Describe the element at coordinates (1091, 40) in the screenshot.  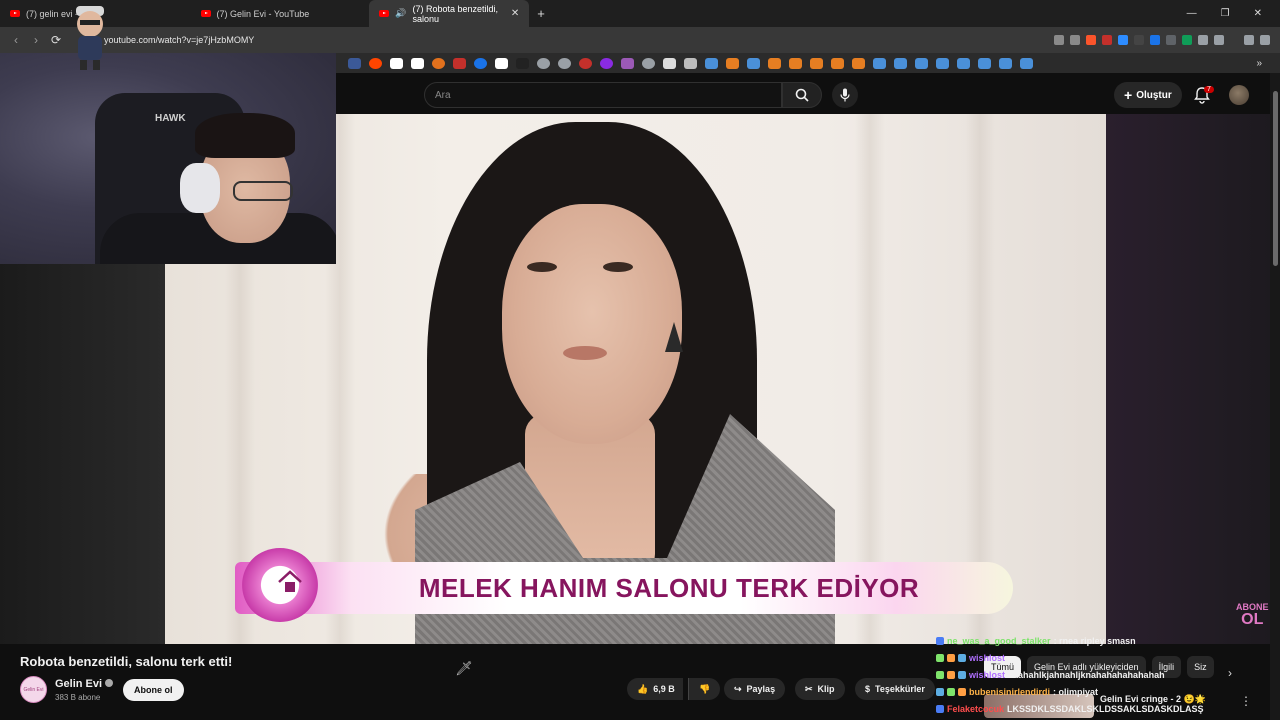
I see `brave-shield-icon` at that location.